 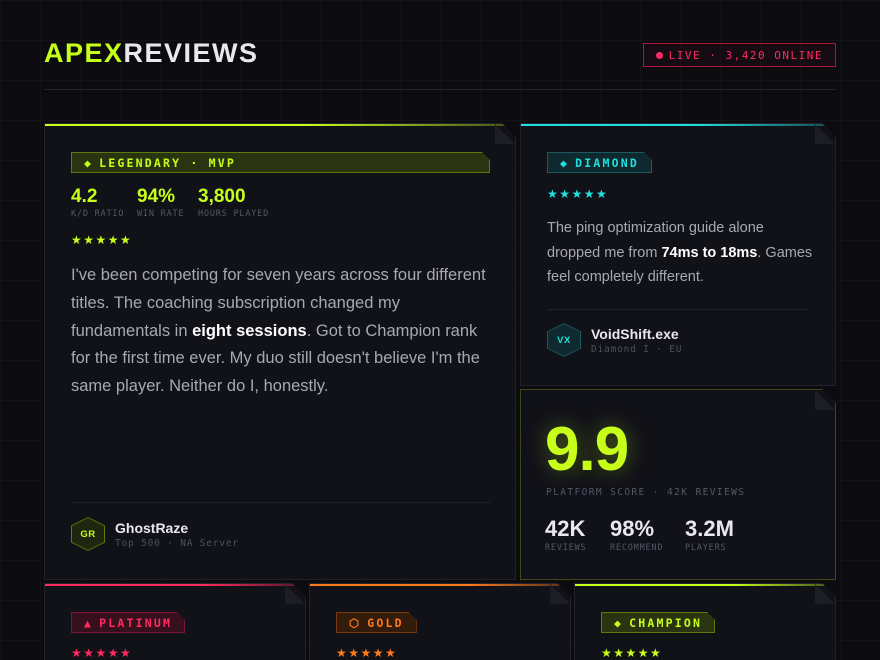 What do you see at coordinates (191, 53) in the screenshot?
I see `logo-part-reviews: REVIEWS` at bounding box center [191, 53].